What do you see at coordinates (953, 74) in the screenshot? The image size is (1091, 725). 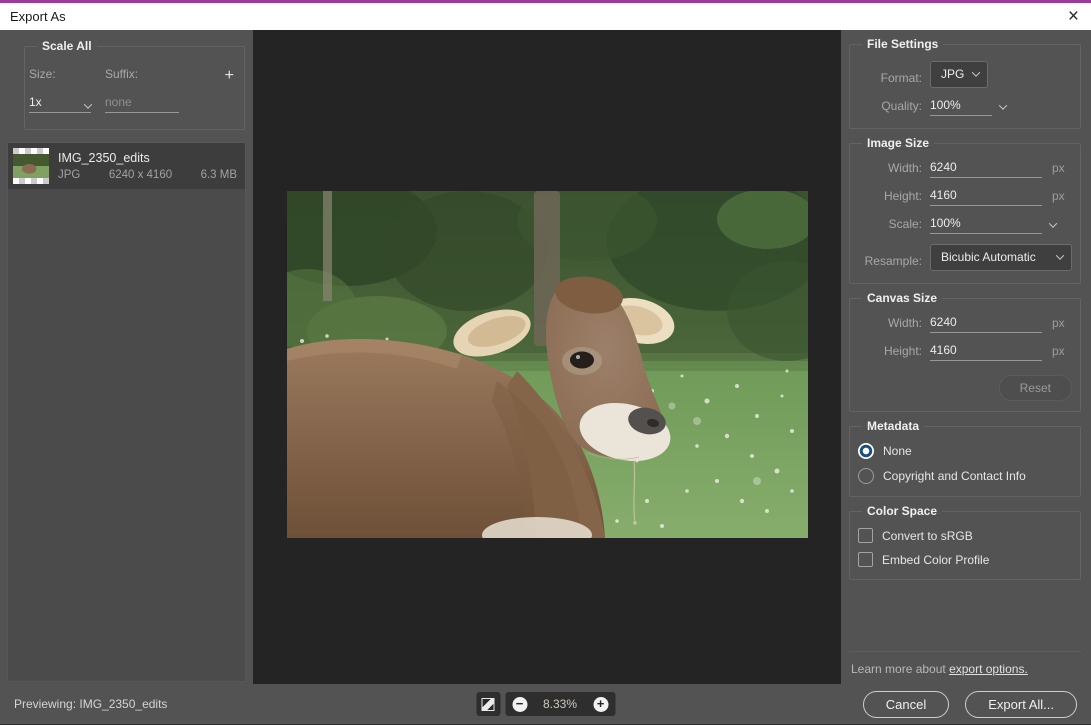 I see `format-value: JPG` at bounding box center [953, 74].